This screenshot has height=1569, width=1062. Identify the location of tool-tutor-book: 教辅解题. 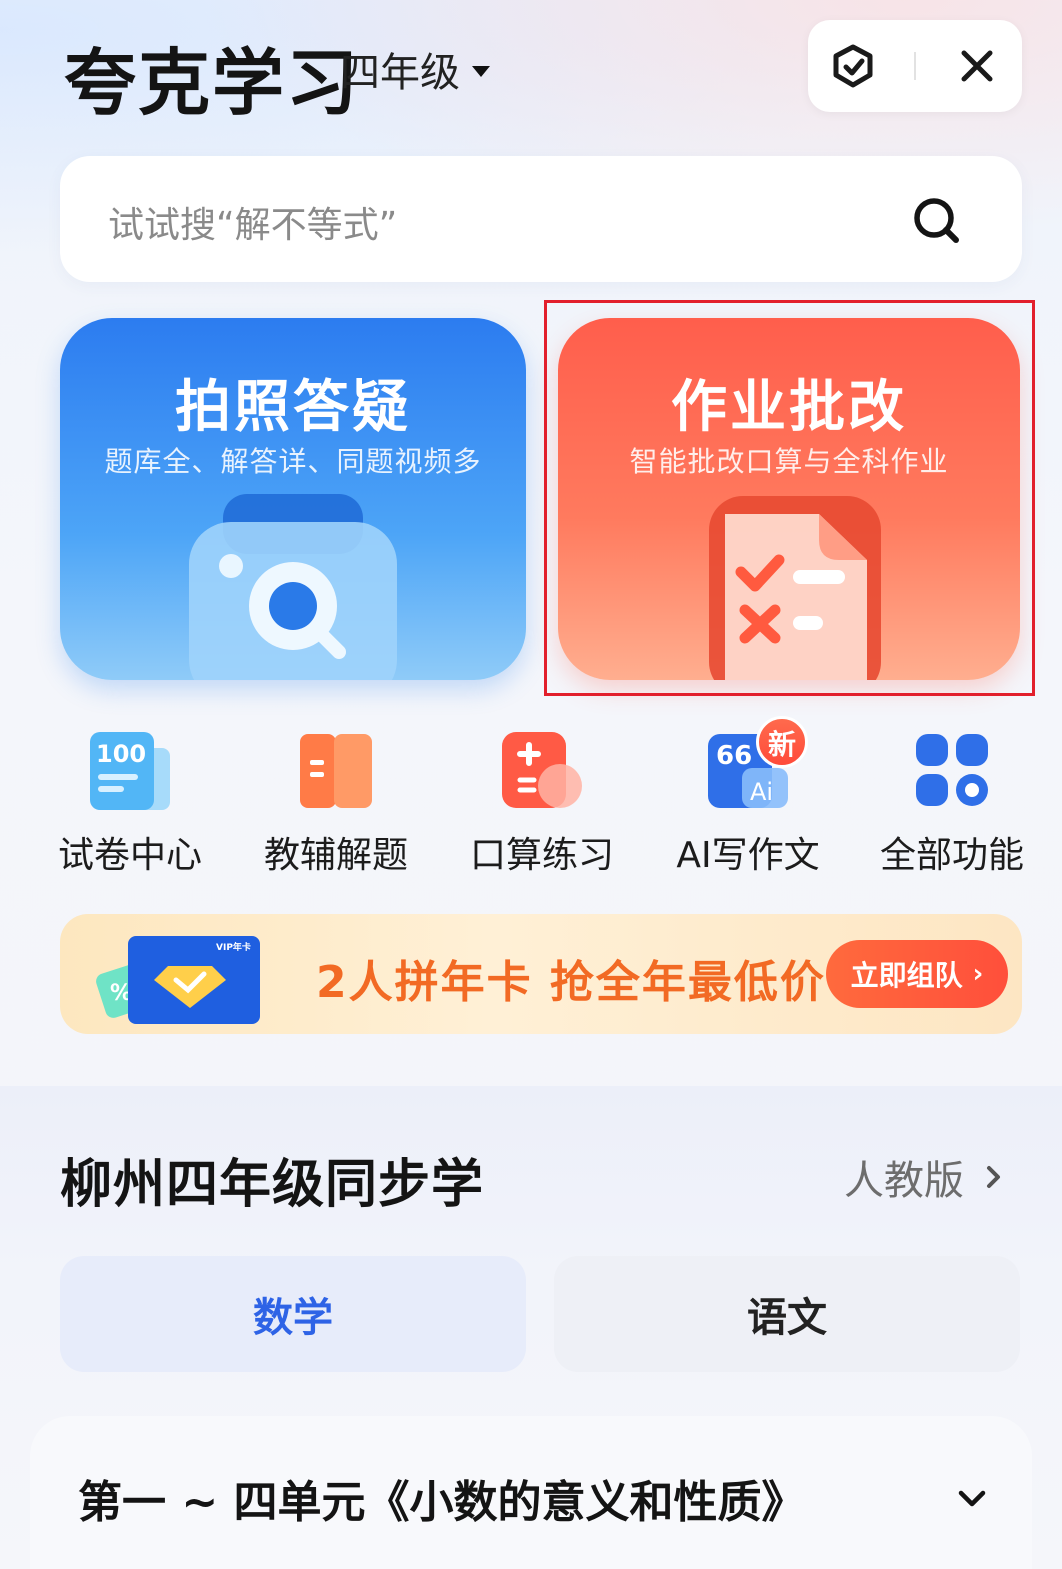
(336, 796).